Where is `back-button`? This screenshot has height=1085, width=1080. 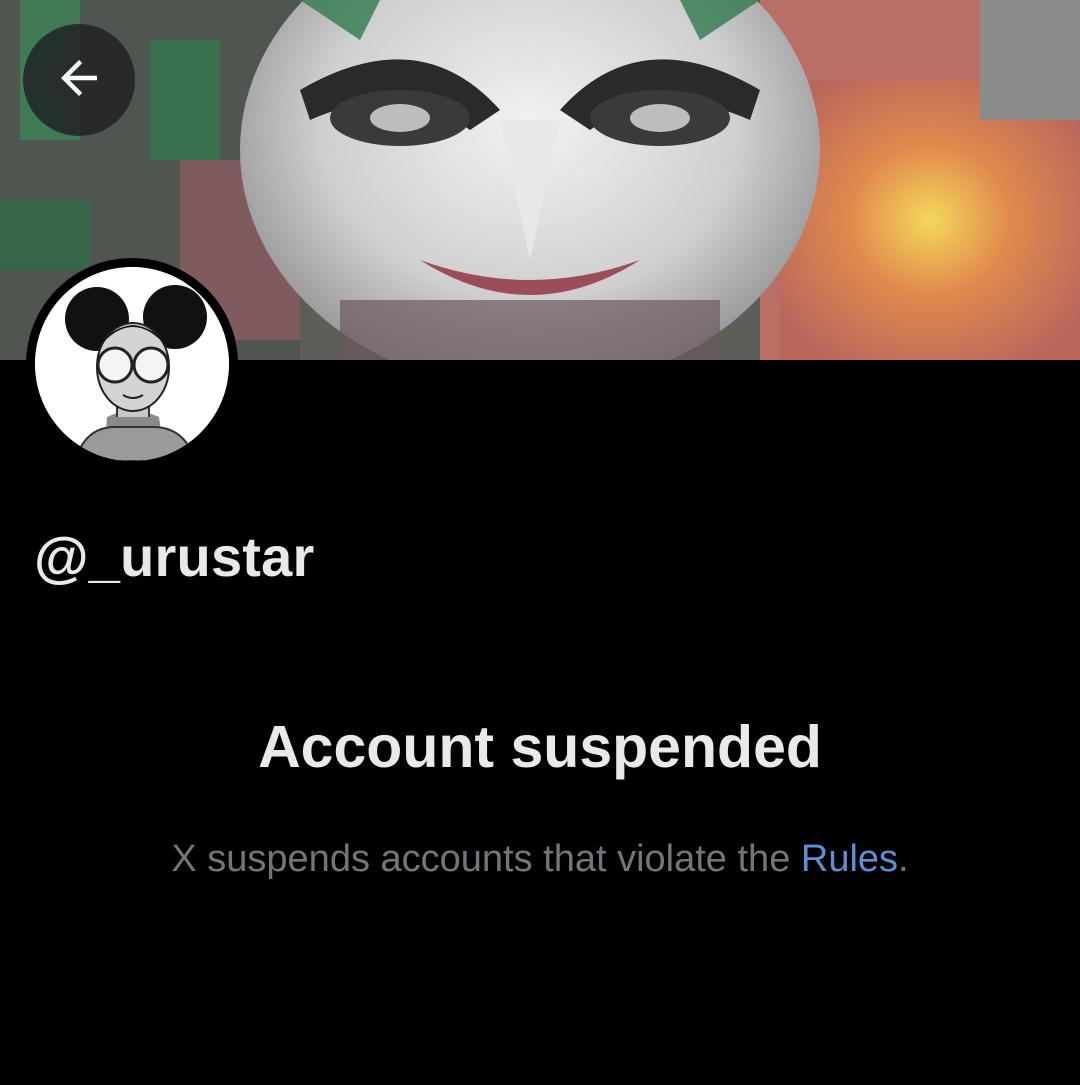 back-button is located at coordinates (79, 80).